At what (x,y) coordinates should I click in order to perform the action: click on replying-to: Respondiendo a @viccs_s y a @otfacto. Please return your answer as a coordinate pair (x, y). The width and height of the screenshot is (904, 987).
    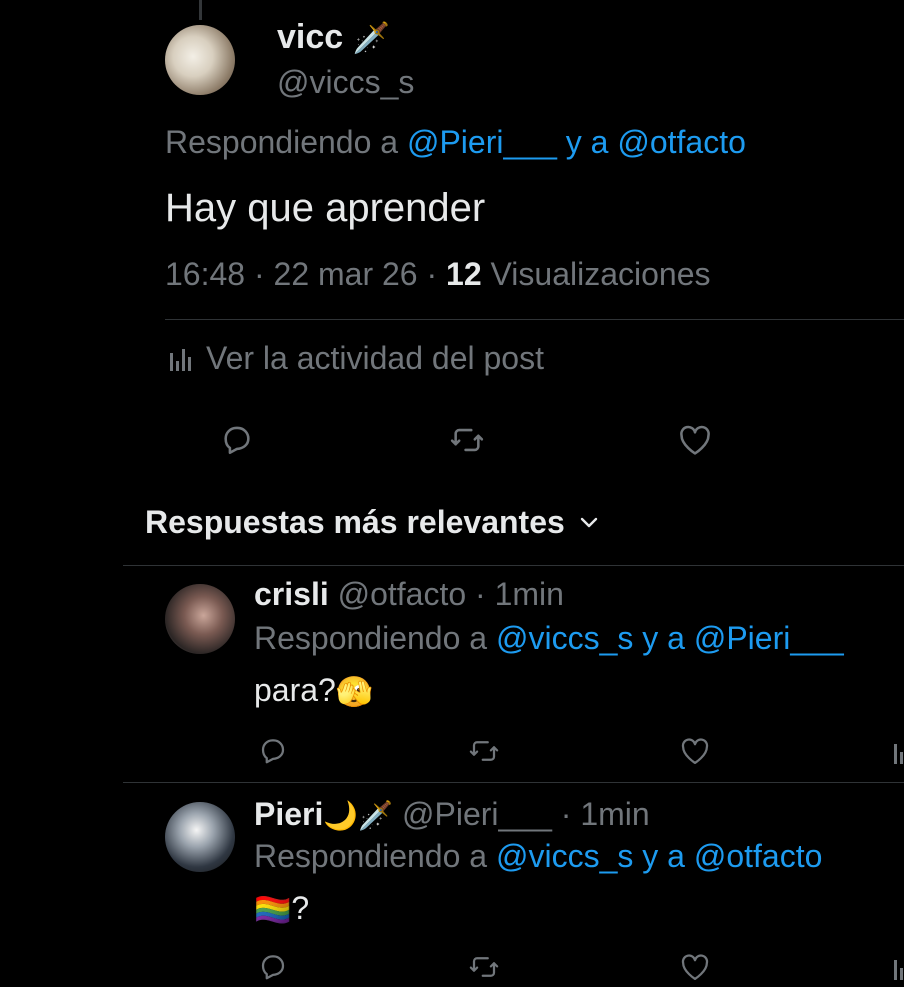
    Looking at the image, I should click on (538, 856).